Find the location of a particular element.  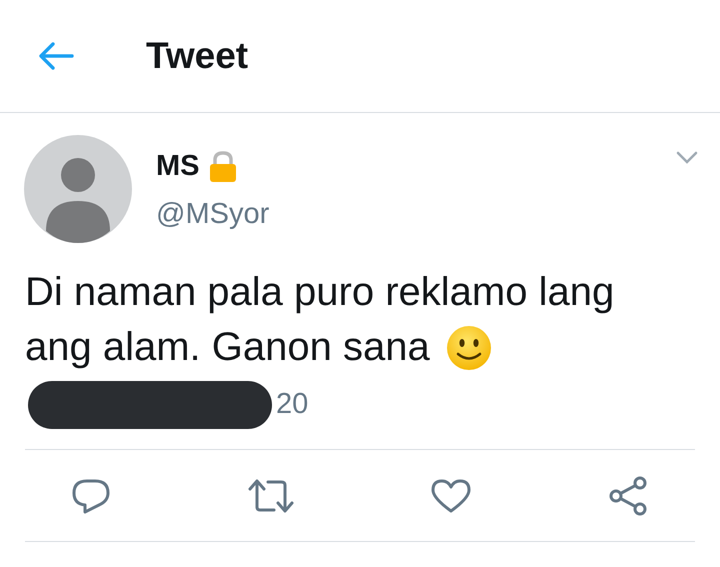

chevron-down-icon is located at coordinates (687, 158).